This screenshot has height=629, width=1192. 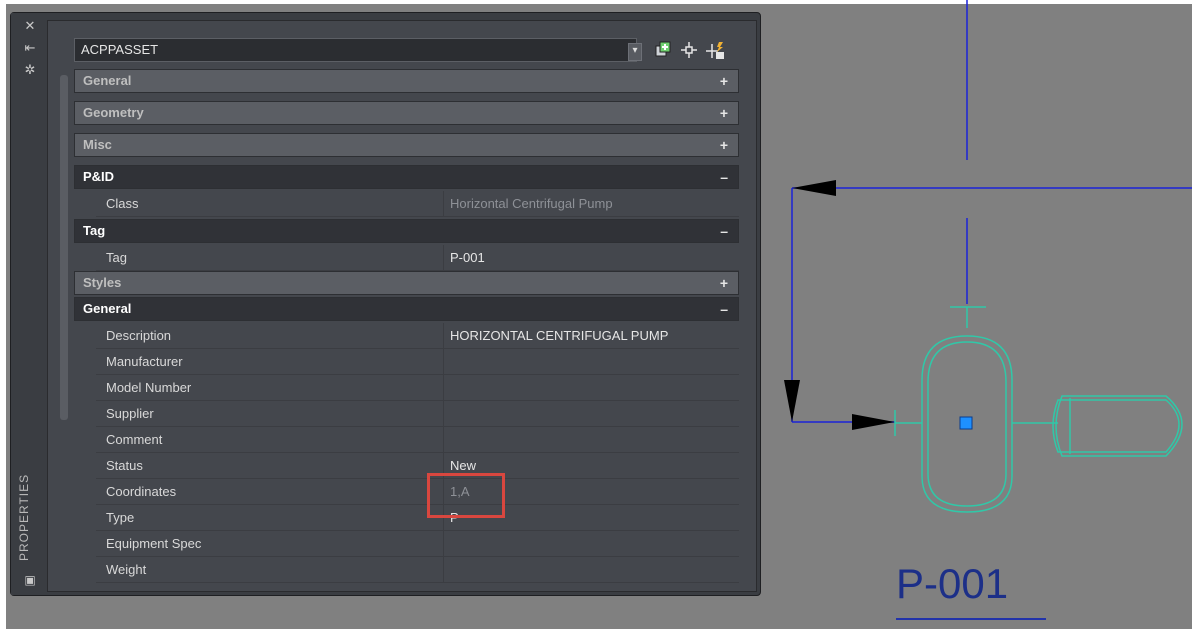 What do you see at coordinates (269, 440) in the screenshot?
I see `property-name: Comment` at bounding box center [269, 440].